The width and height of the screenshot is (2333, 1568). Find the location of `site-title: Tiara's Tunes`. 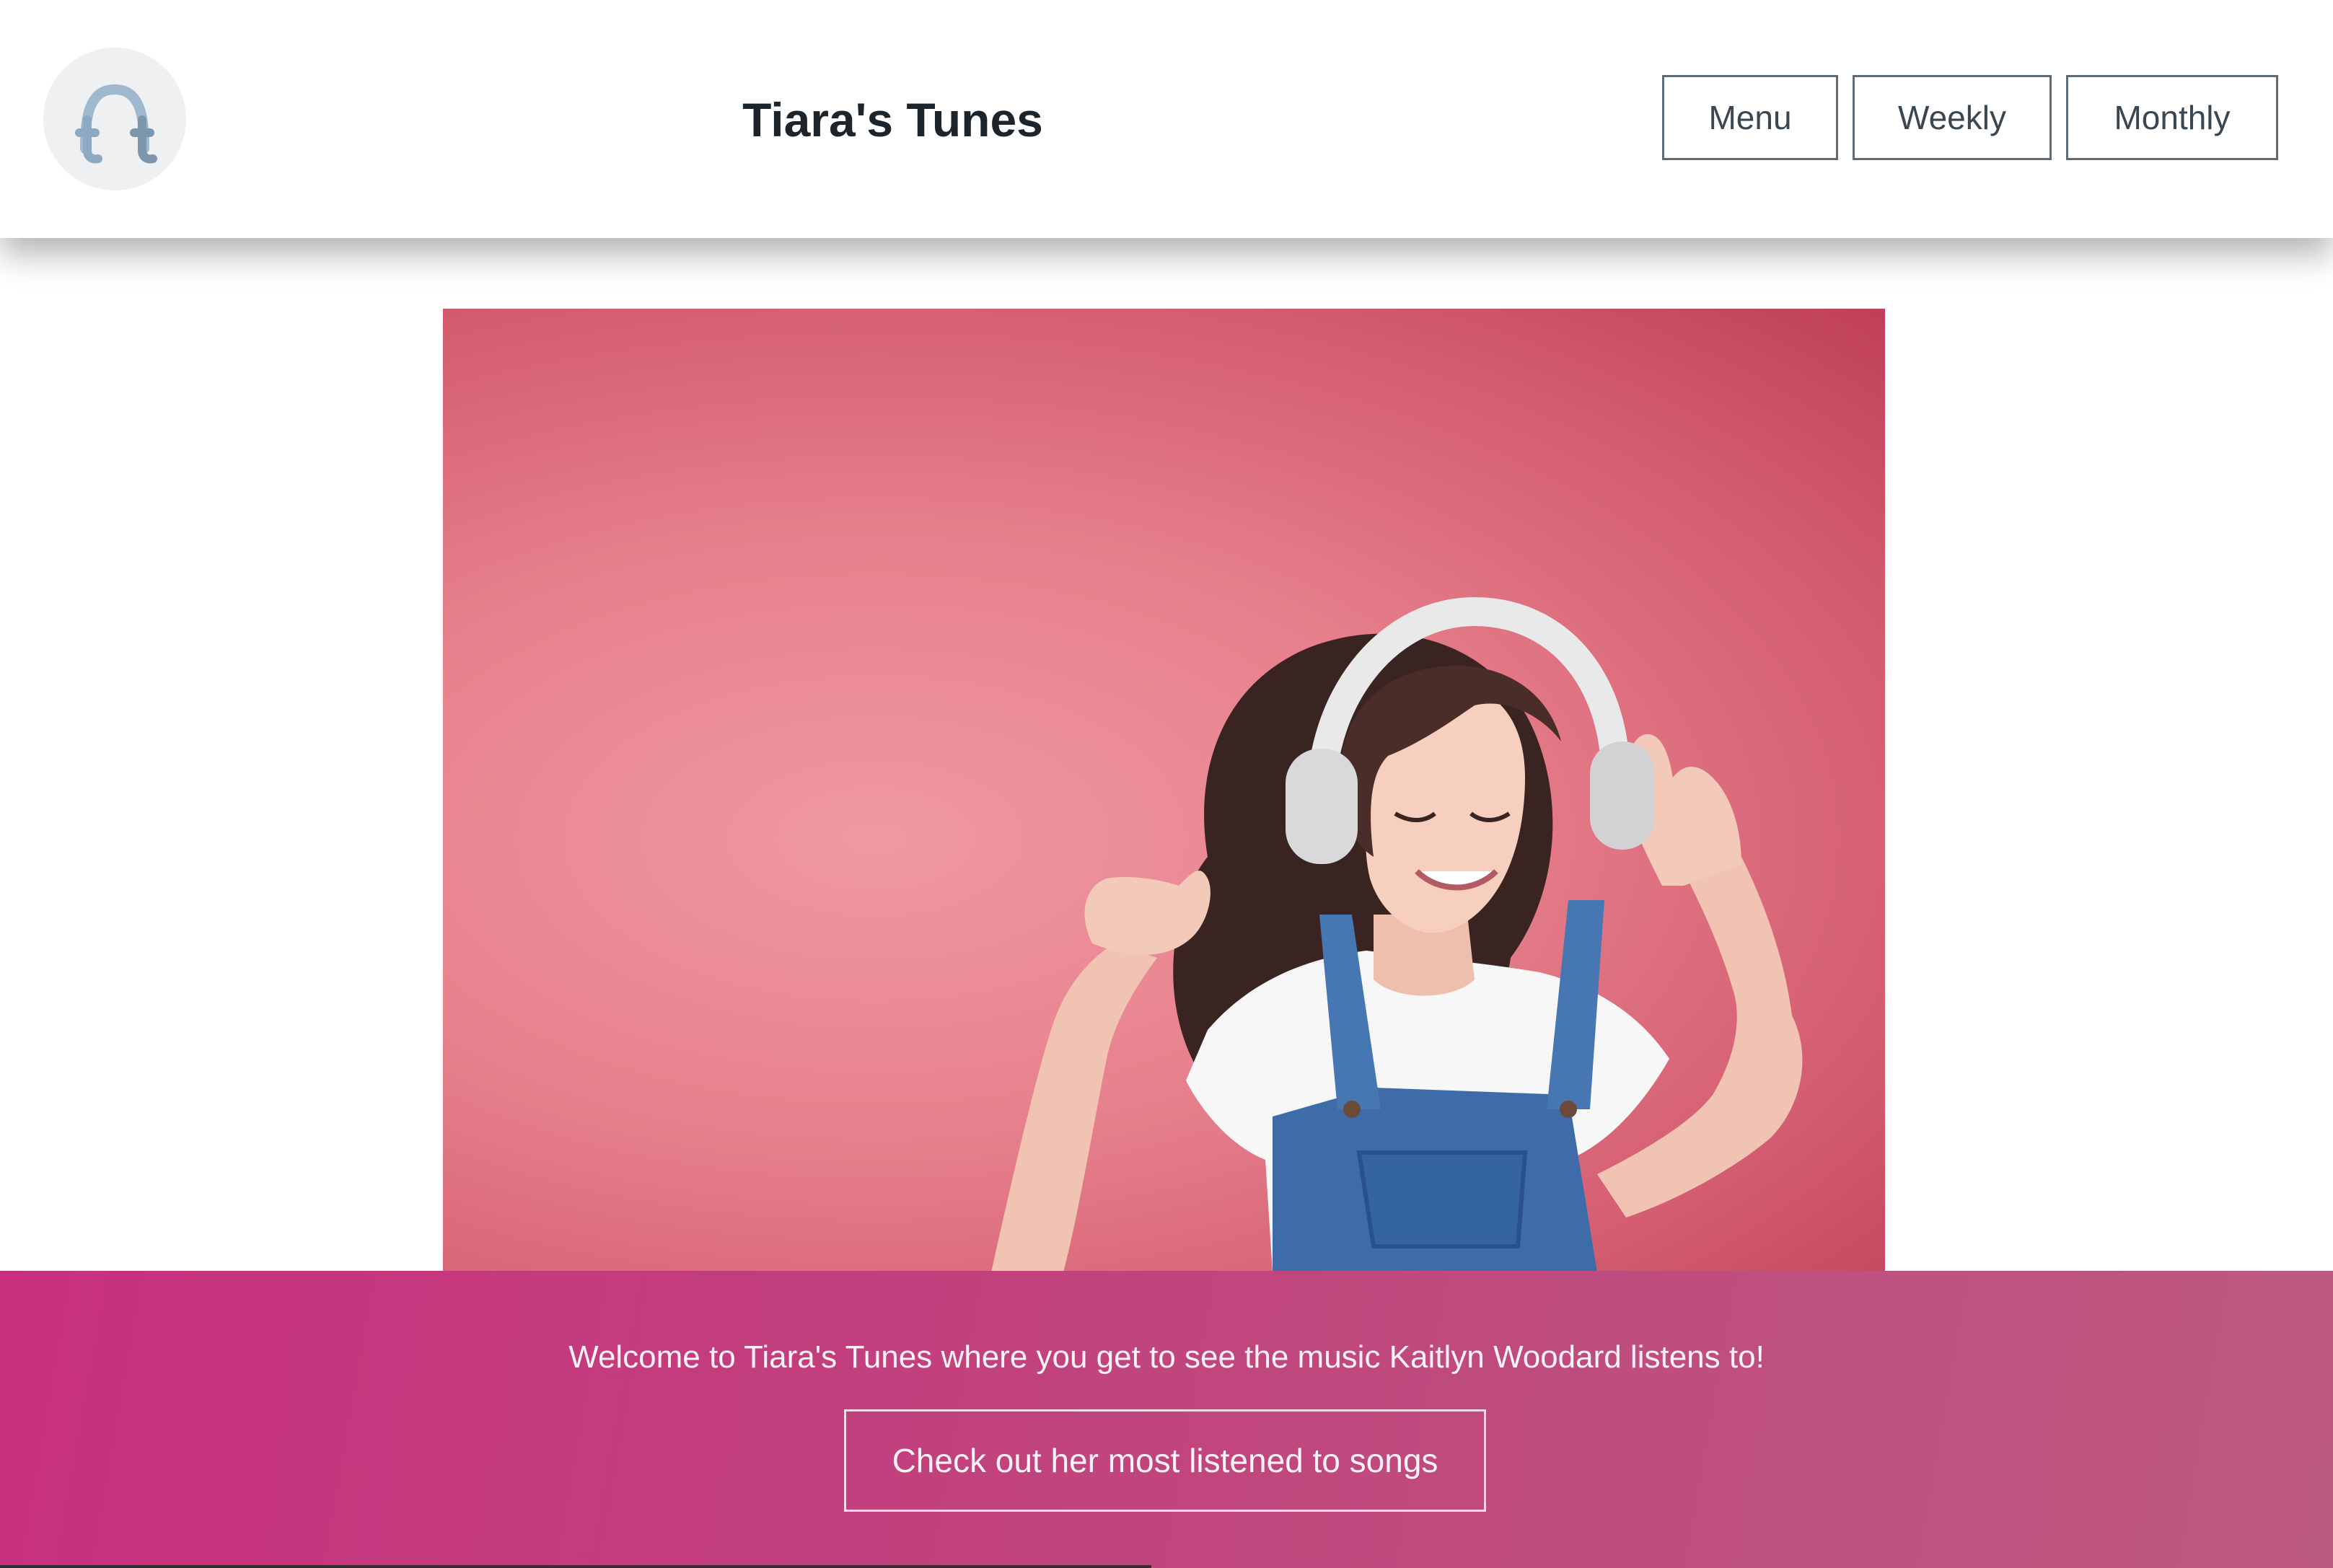

site-title: Tiara's Tunes is located at coordinates (892, 119).